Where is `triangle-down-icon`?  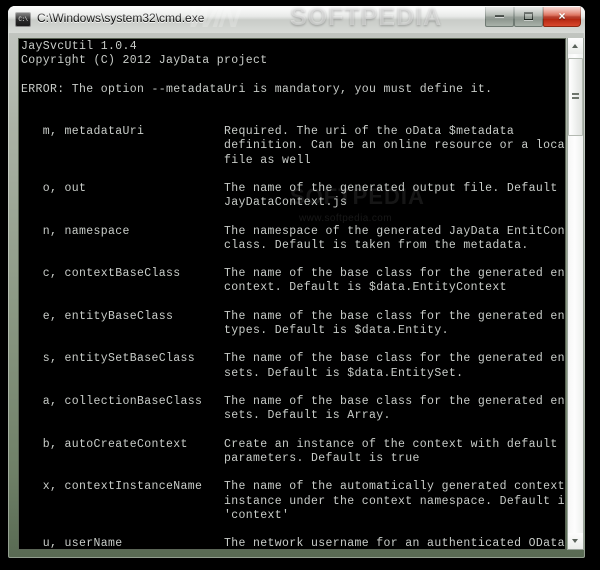 triangle-down-icon is located at coordinates (575, 541).